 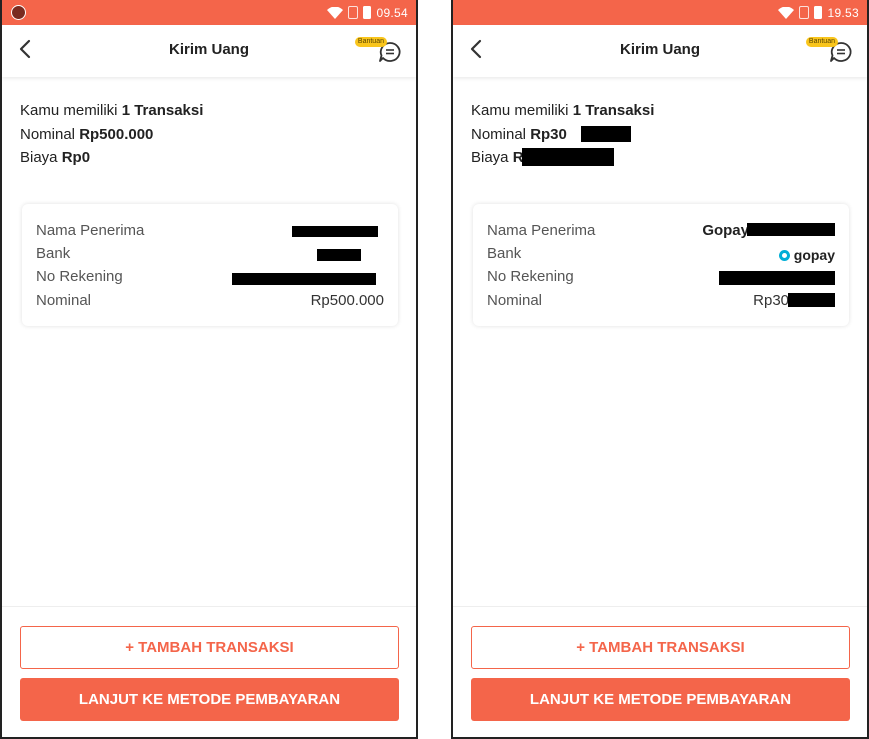 What do you see at coordinates (661, 256) in the screenshot?
I see `detail-row-bank: Bank gopay` at bounding box center [661, 256].